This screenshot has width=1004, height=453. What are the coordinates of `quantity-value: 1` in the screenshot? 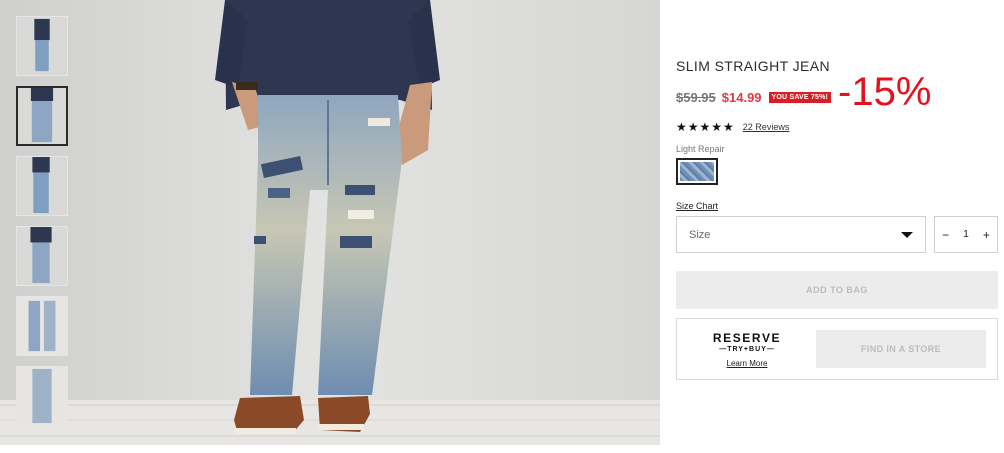 It's located at (966, 234).